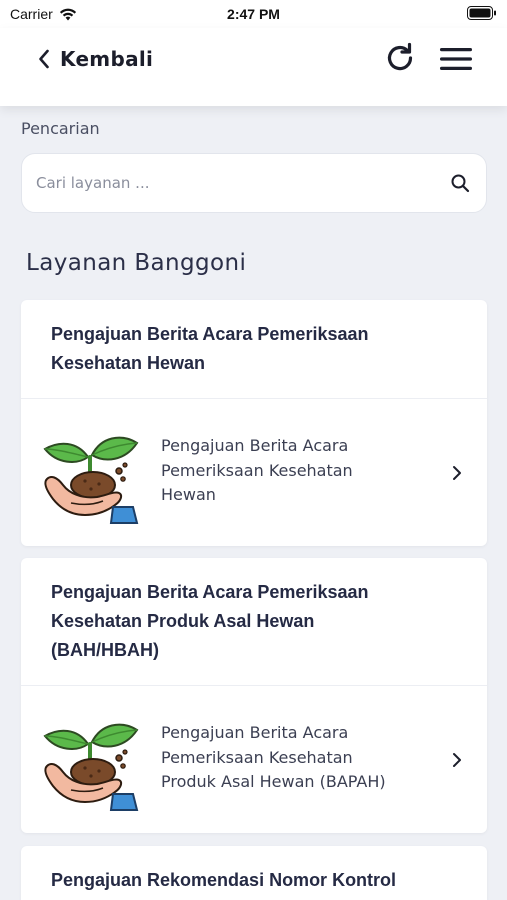 Image resolution: width=507 pixels, height=900 pixels. What do you see at coordinates (482, 14) in the screenshot?
I see `battery-icon` at bounding box center [482, 14].